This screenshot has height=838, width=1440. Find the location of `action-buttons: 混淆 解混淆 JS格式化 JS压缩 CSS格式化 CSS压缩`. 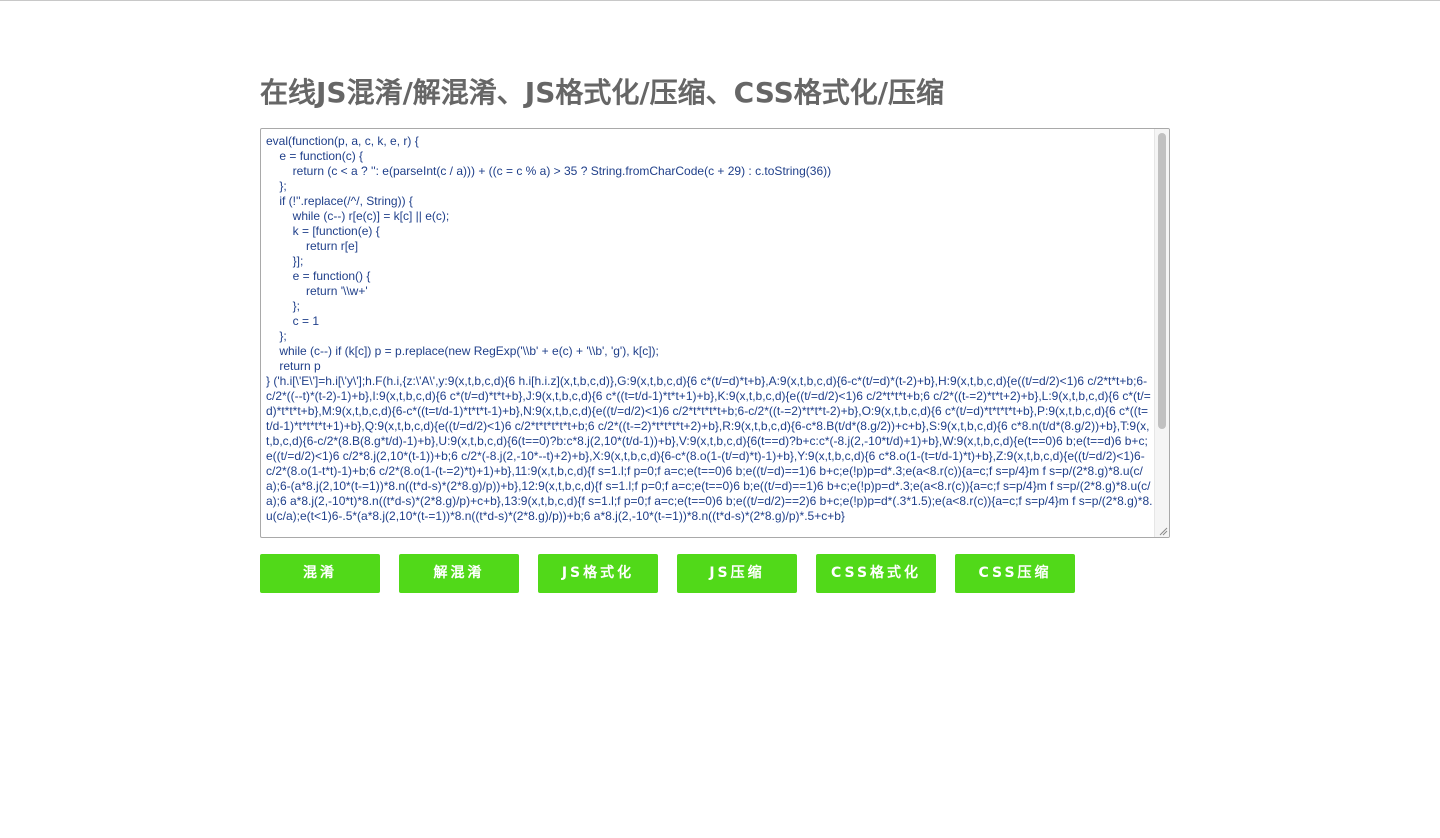

action-buttons: 混淆 解混淆 JS格式化 JS压缩 CSS格式化 CSS压缩 is located at coordinates (716, 574).